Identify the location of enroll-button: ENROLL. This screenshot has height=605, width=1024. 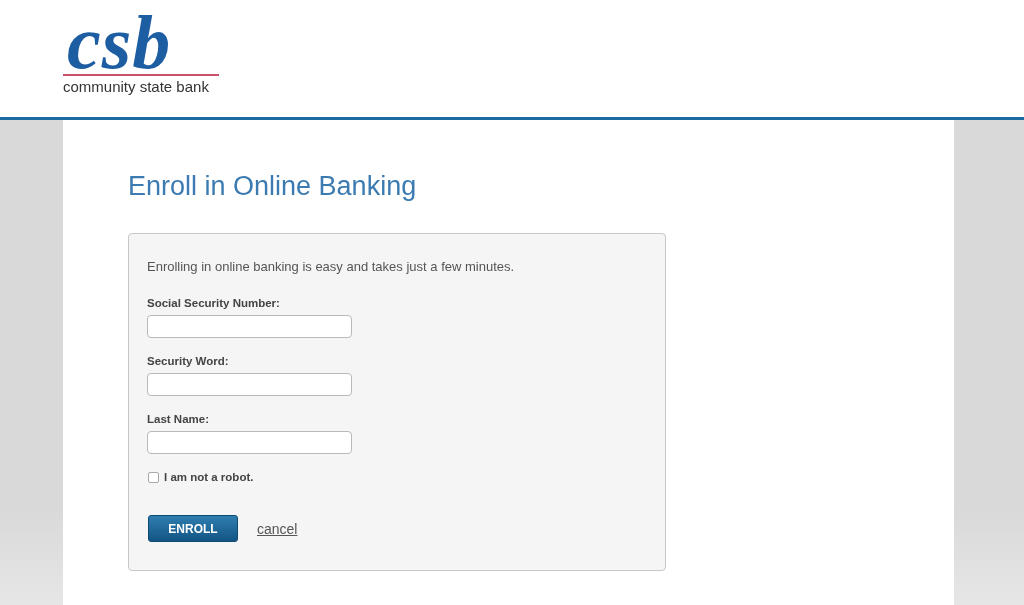
(193, 528).